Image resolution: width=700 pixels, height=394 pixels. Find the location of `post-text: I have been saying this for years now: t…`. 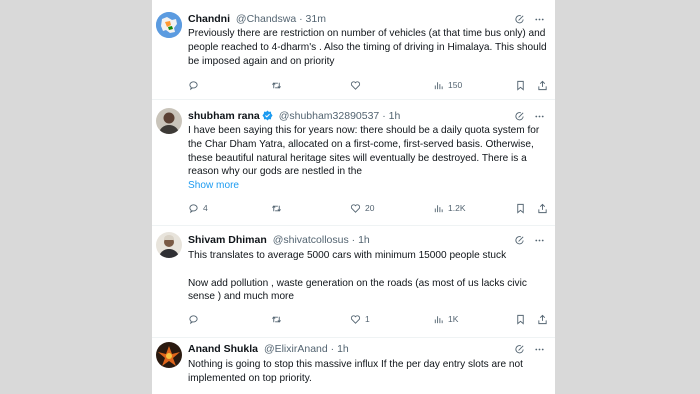

post-text: I have been saying this for years now: t… is located at coordinates (364, 151).